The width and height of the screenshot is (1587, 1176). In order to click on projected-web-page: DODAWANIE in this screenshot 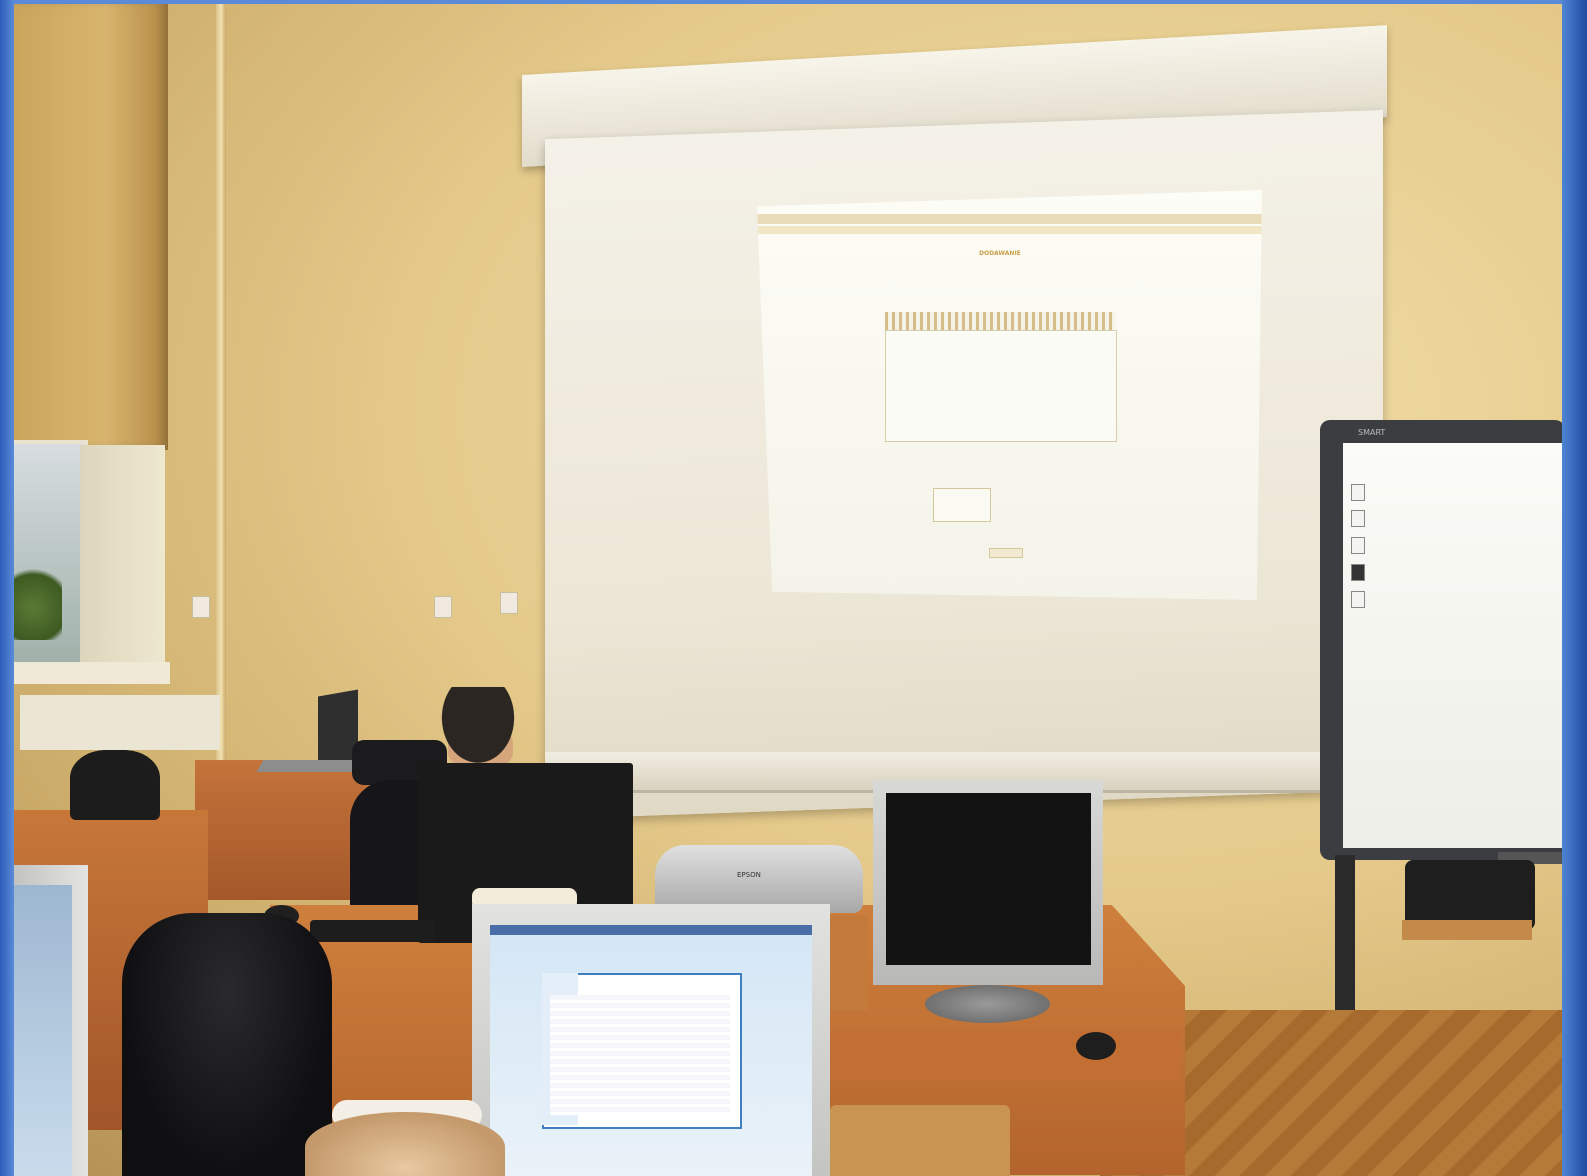, I will do `click(1009, 395)`.